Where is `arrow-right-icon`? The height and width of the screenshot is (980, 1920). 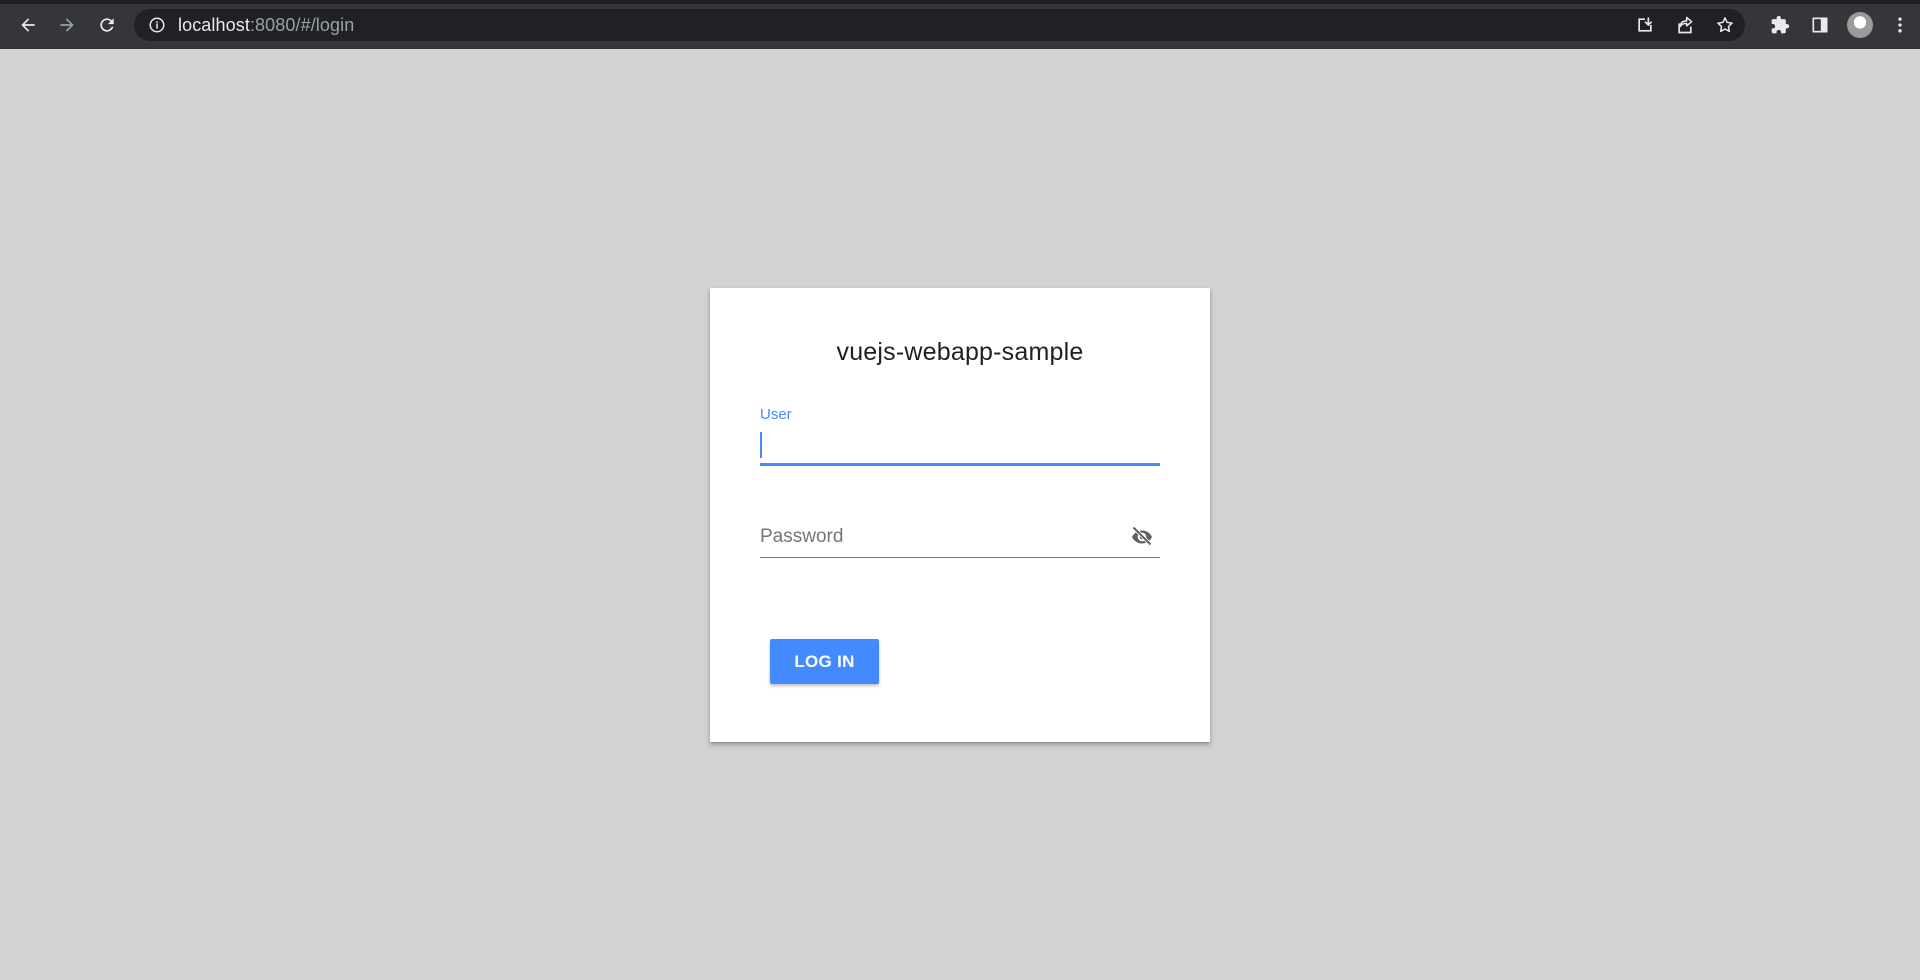 arrow-right-icon is located at coordinates (67, 25).